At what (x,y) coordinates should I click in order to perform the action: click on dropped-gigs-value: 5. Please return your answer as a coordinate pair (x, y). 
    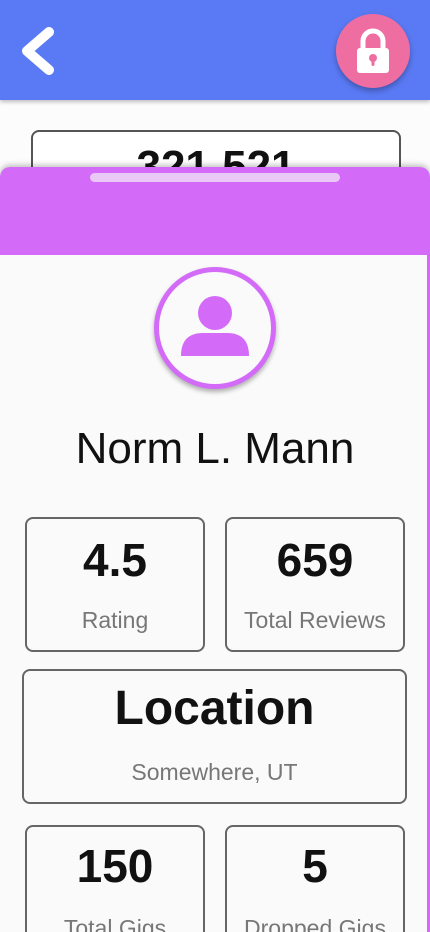
    Looking at the image, I should click on (315, 866).